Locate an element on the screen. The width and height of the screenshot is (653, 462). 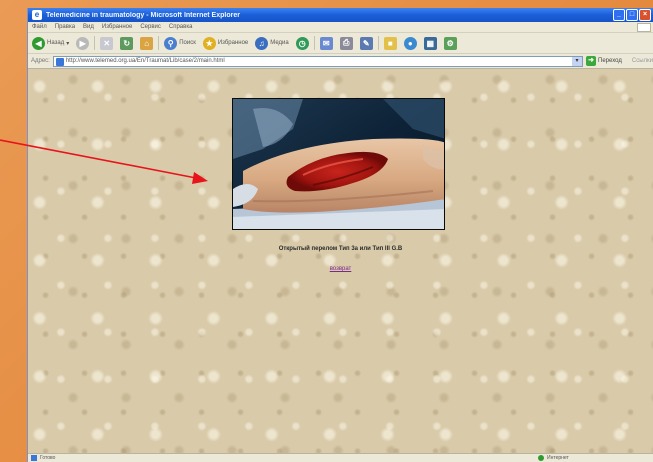
media-button: ♫ Медиа is located at coordinates (271, 43).